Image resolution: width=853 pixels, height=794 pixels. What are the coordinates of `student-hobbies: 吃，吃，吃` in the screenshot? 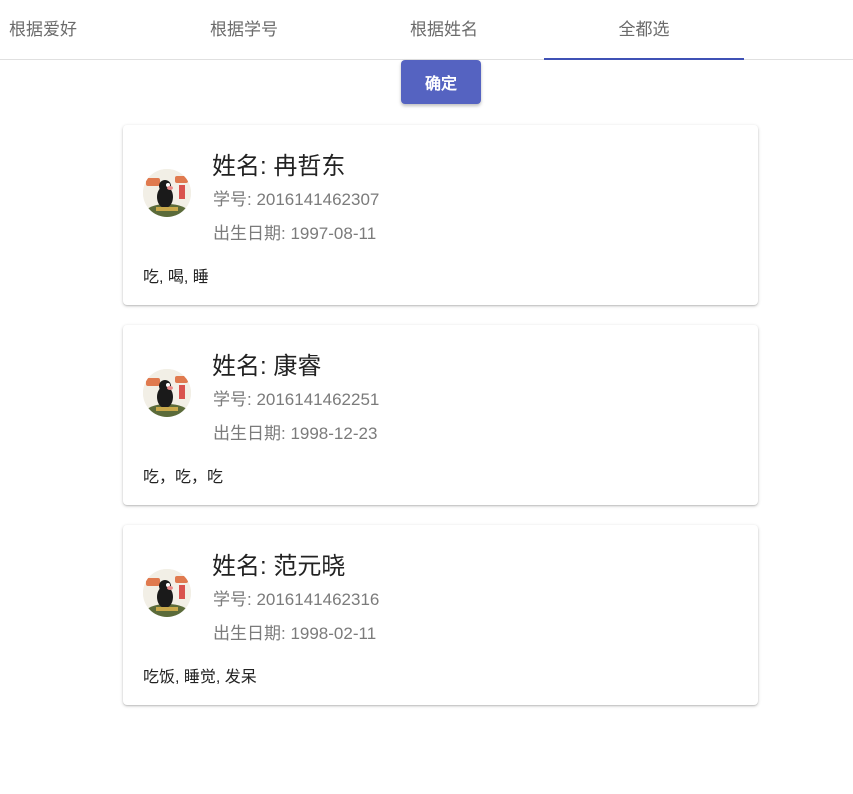 It's located at (183, 477).